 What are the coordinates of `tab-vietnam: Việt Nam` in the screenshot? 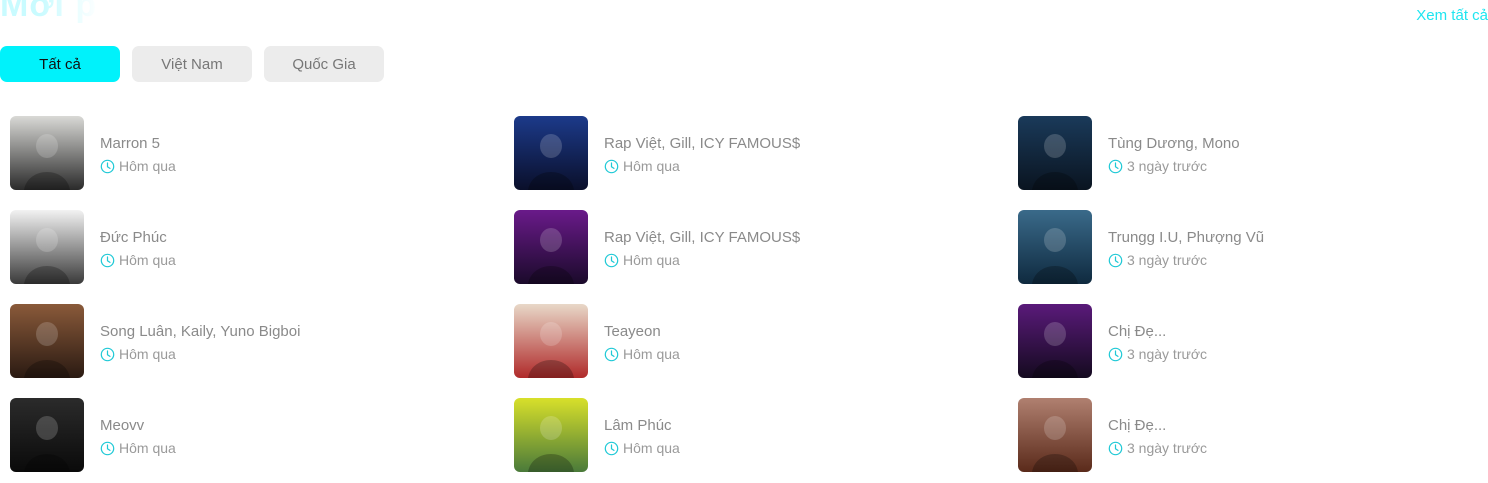 It's located at (192, 64).